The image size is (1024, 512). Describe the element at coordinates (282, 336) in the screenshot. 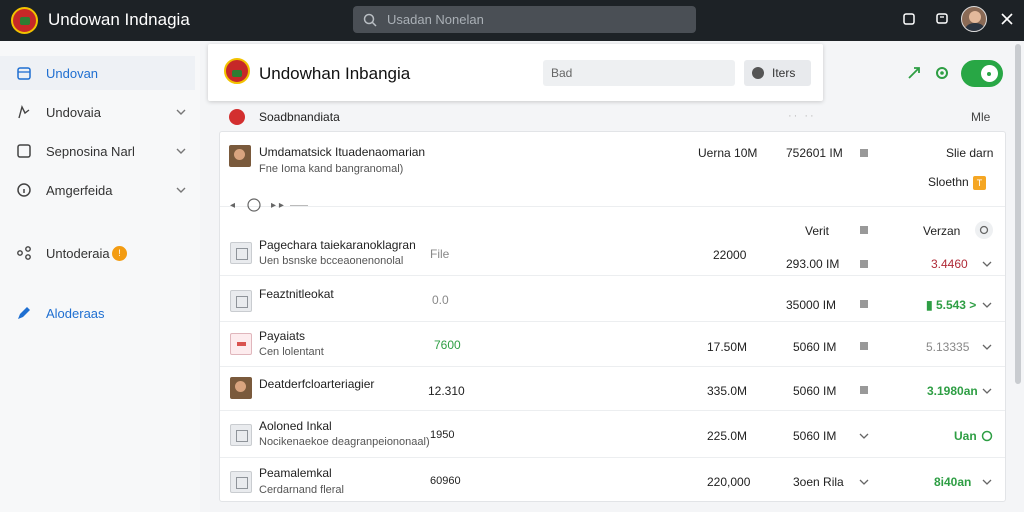

I see `row-name: Payaiats` at that location.